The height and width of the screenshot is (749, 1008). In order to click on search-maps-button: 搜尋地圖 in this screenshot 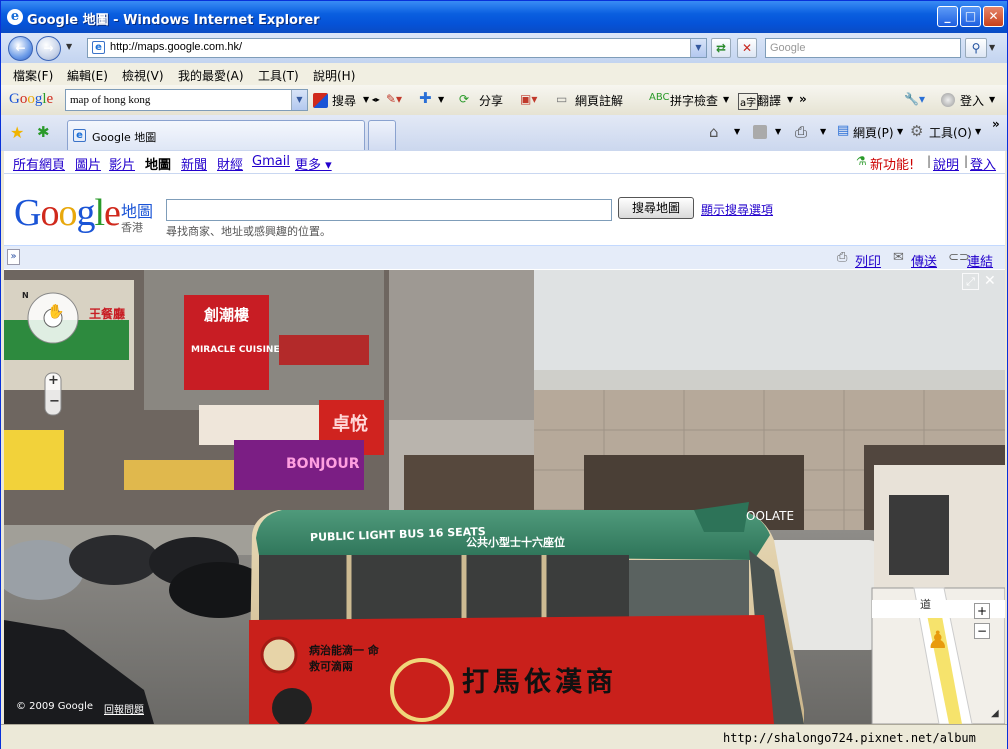, I will do `click(656, 208)`.